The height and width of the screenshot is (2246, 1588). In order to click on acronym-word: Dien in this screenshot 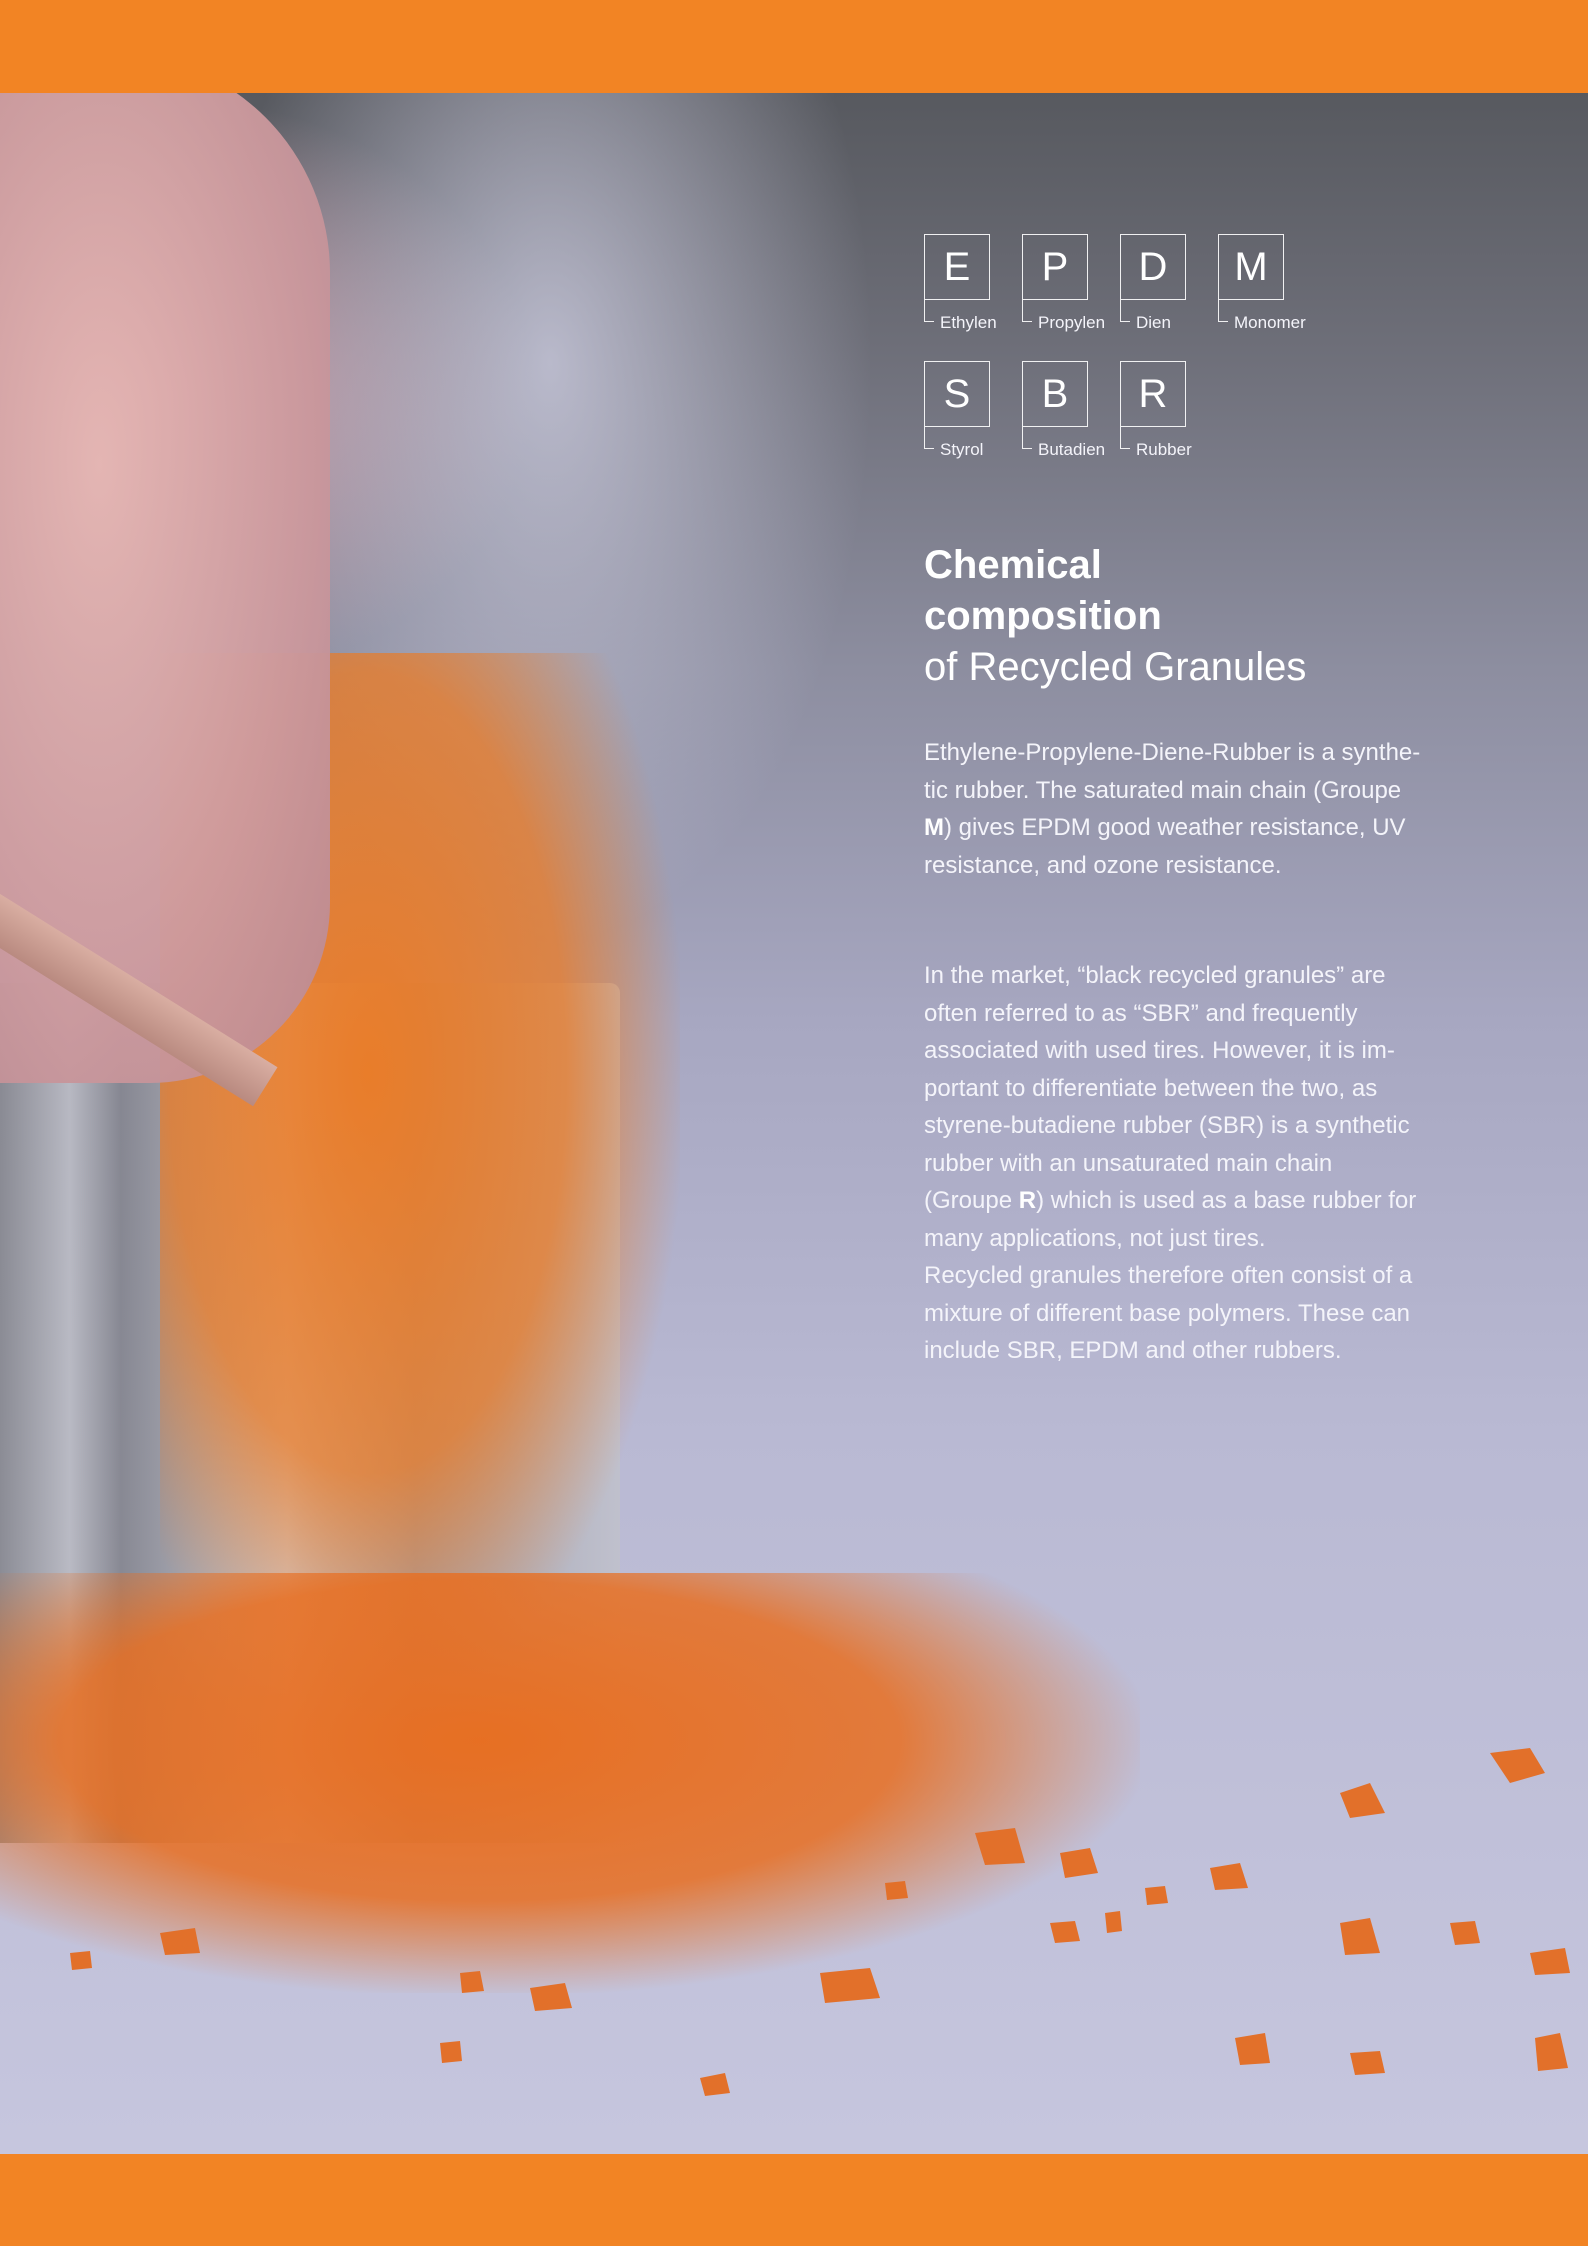, I will do `click(1153, 322)`.